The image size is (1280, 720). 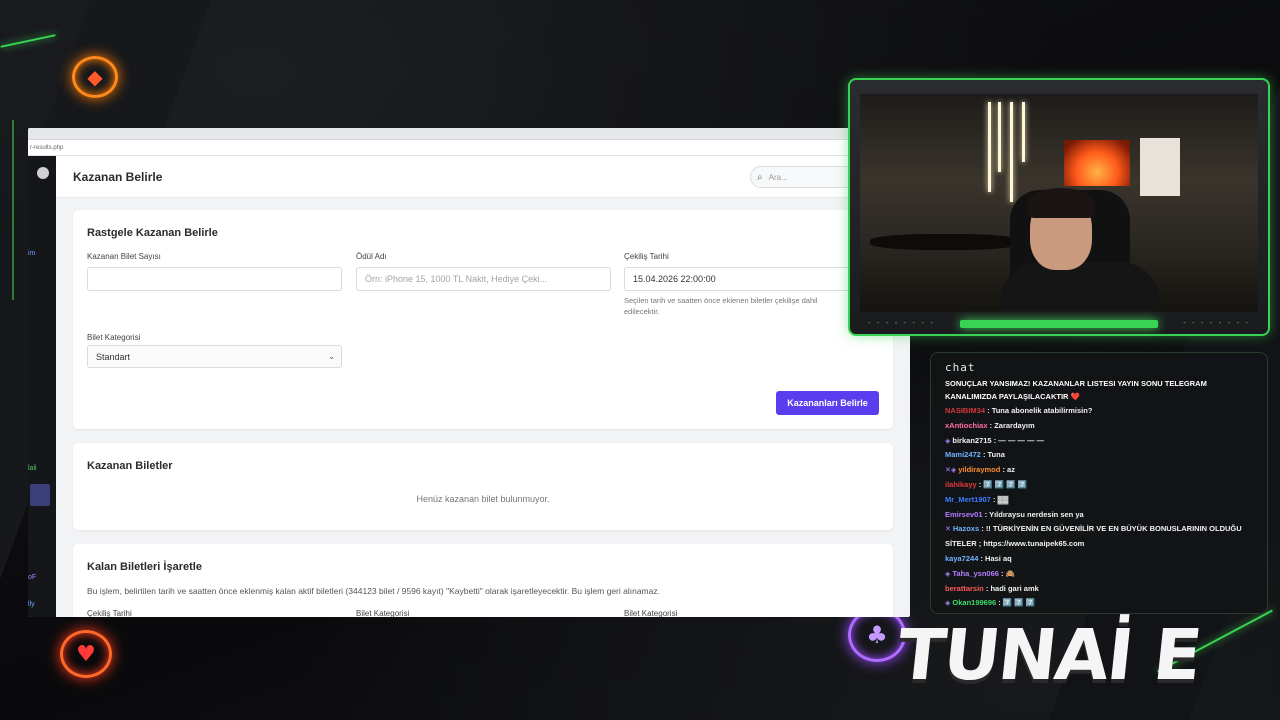 I want to click on sidebar-item-label: im, so click(x=31, y=253).